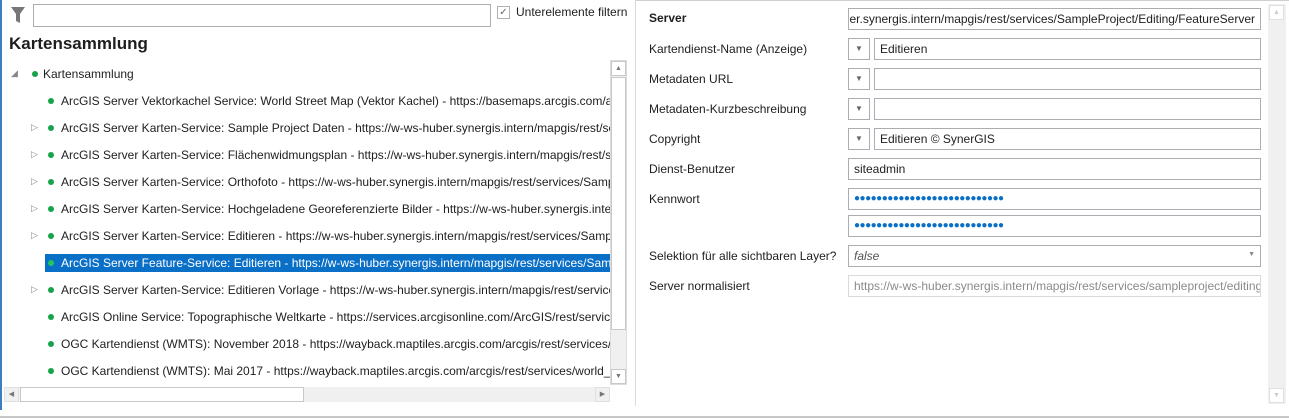 Image resolution: width=1289 pixels, height=419 pixels. What do you see at coordinates (11, 394) in the screenshot?
I see `scroll-left-icon: ◀` at bounding box center [11, 394].